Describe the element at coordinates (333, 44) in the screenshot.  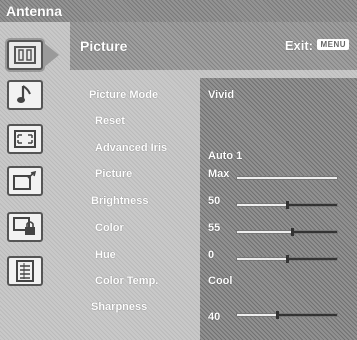
I see `menu-key-button: MENU` at that location.